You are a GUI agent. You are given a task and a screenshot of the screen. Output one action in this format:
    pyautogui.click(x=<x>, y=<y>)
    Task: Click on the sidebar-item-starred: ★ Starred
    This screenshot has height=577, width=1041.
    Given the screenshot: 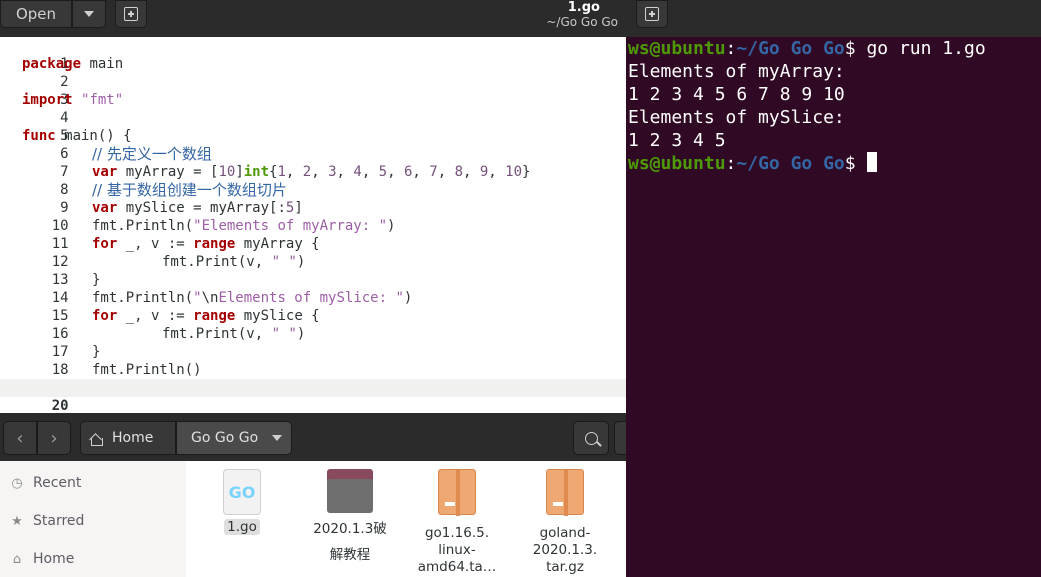 What is the action you would take?
    pyautogui.click(x=47, y=521)
    